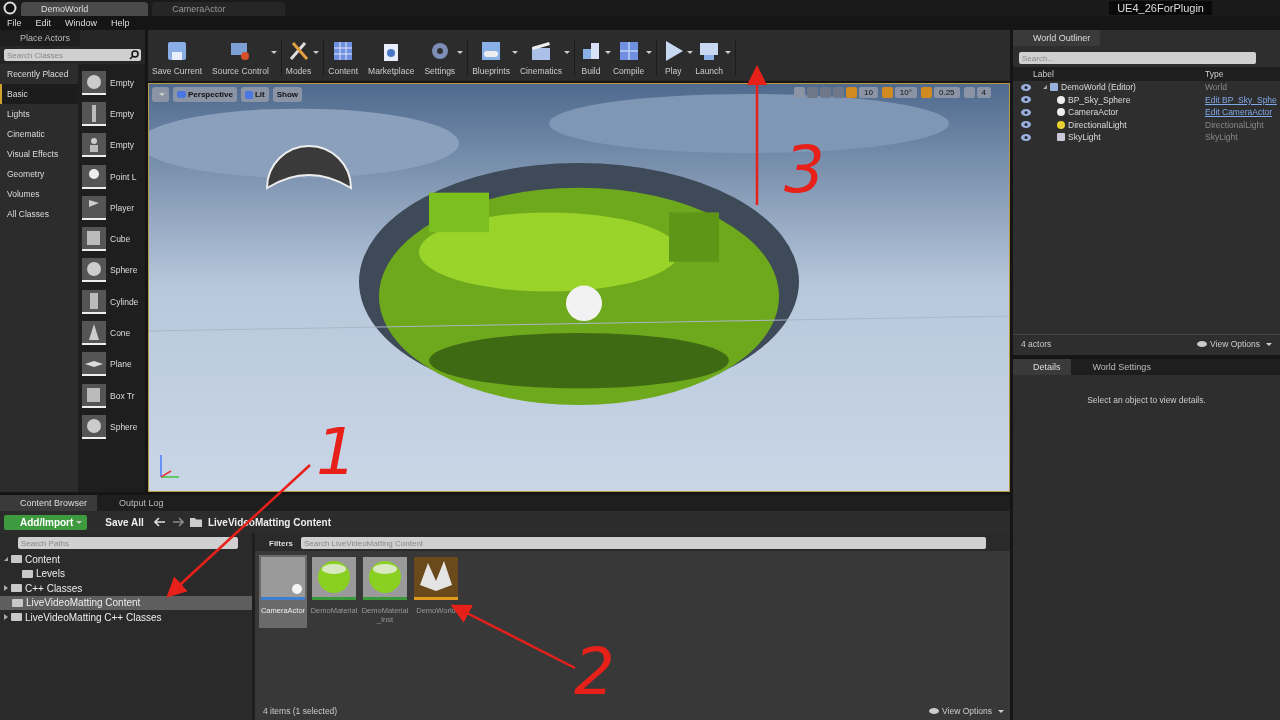 The width and height of the screenshot is (1280, 720). What do you see at coordinates (436, 577) in the screenshot?
I see `mountain-icon` at bounding box center [436, 577].